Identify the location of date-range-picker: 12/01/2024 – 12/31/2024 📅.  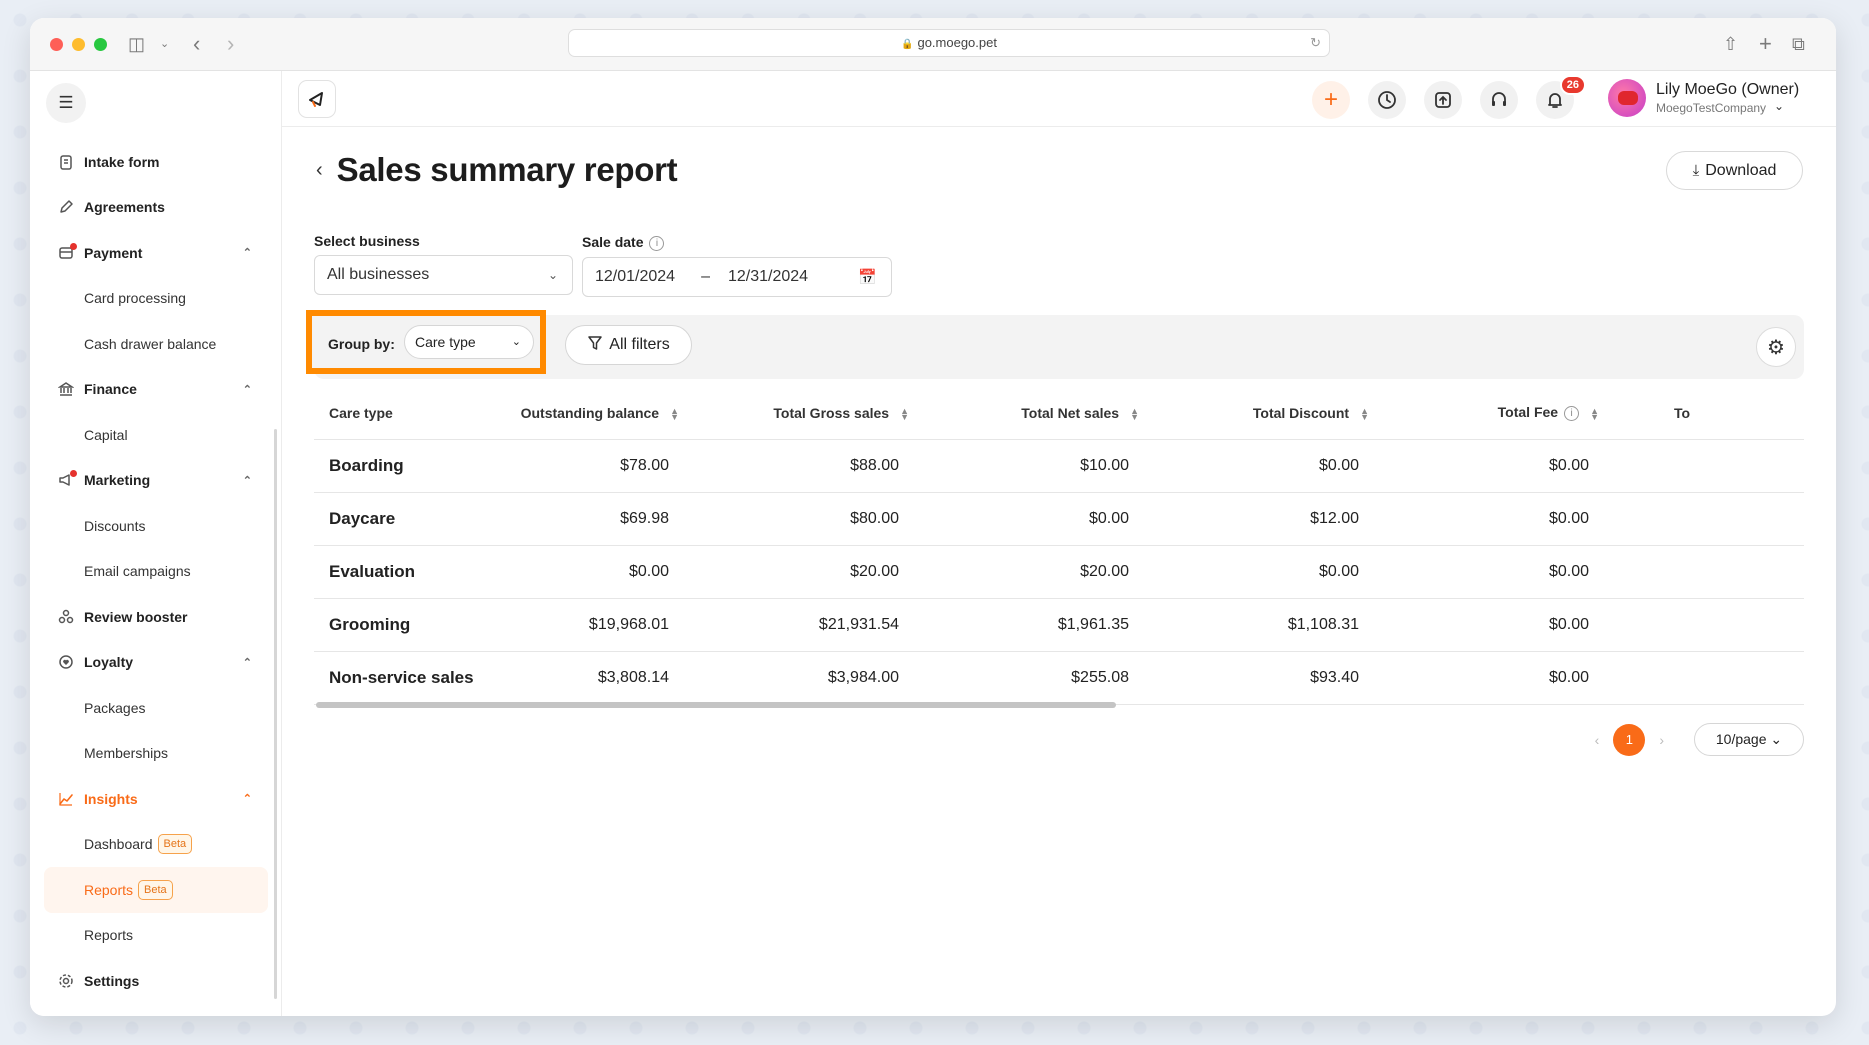
(737, 277).